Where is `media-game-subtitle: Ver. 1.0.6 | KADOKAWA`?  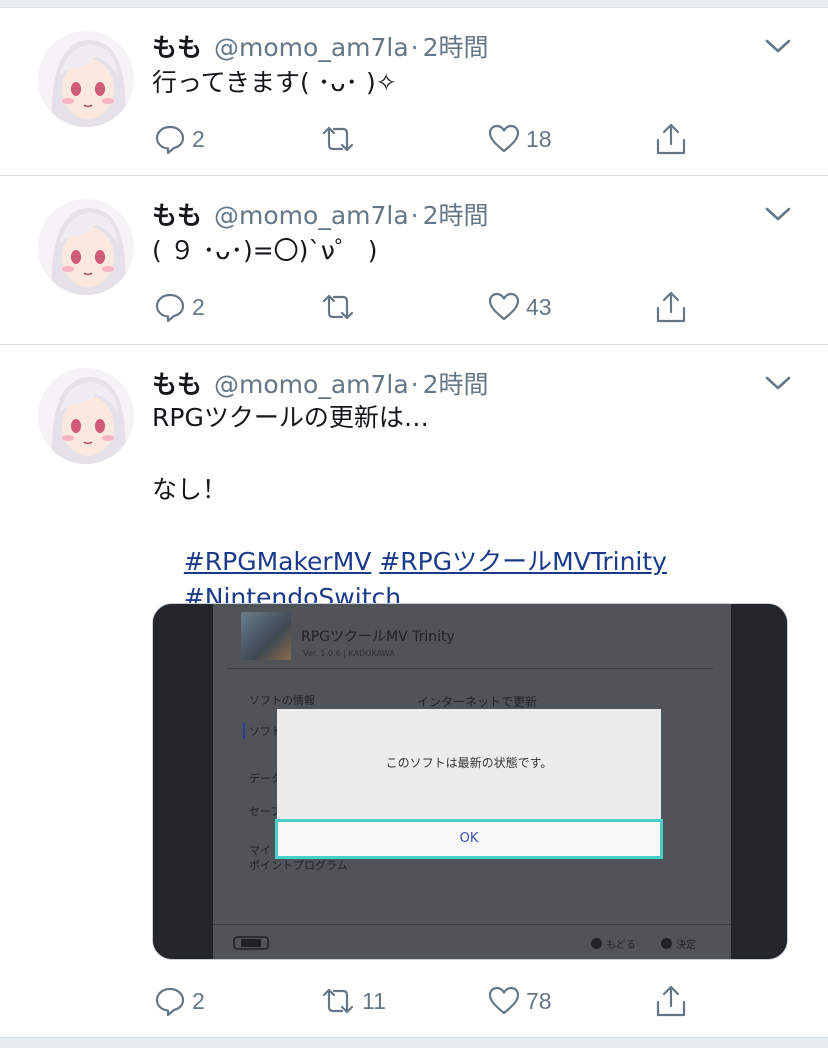 media-game-subtitle: Ver. 1.0.6 | KADOKAWA is located at coordinates (349, 653).